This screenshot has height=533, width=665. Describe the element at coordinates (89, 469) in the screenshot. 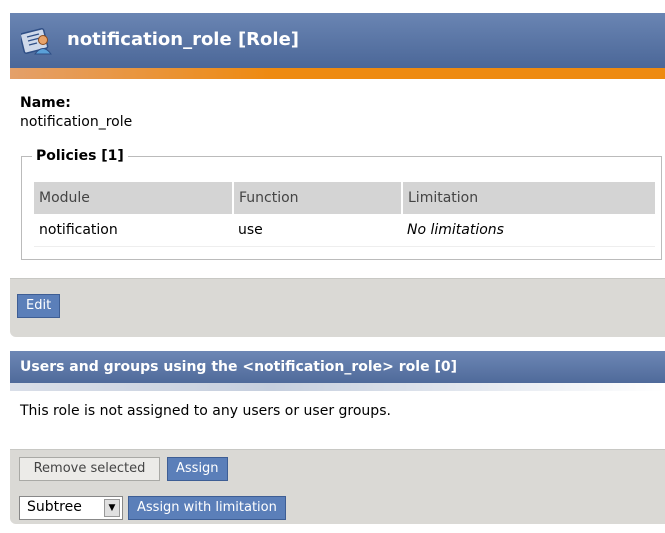

I see `remove-selected-button: Remove selected` at that location.